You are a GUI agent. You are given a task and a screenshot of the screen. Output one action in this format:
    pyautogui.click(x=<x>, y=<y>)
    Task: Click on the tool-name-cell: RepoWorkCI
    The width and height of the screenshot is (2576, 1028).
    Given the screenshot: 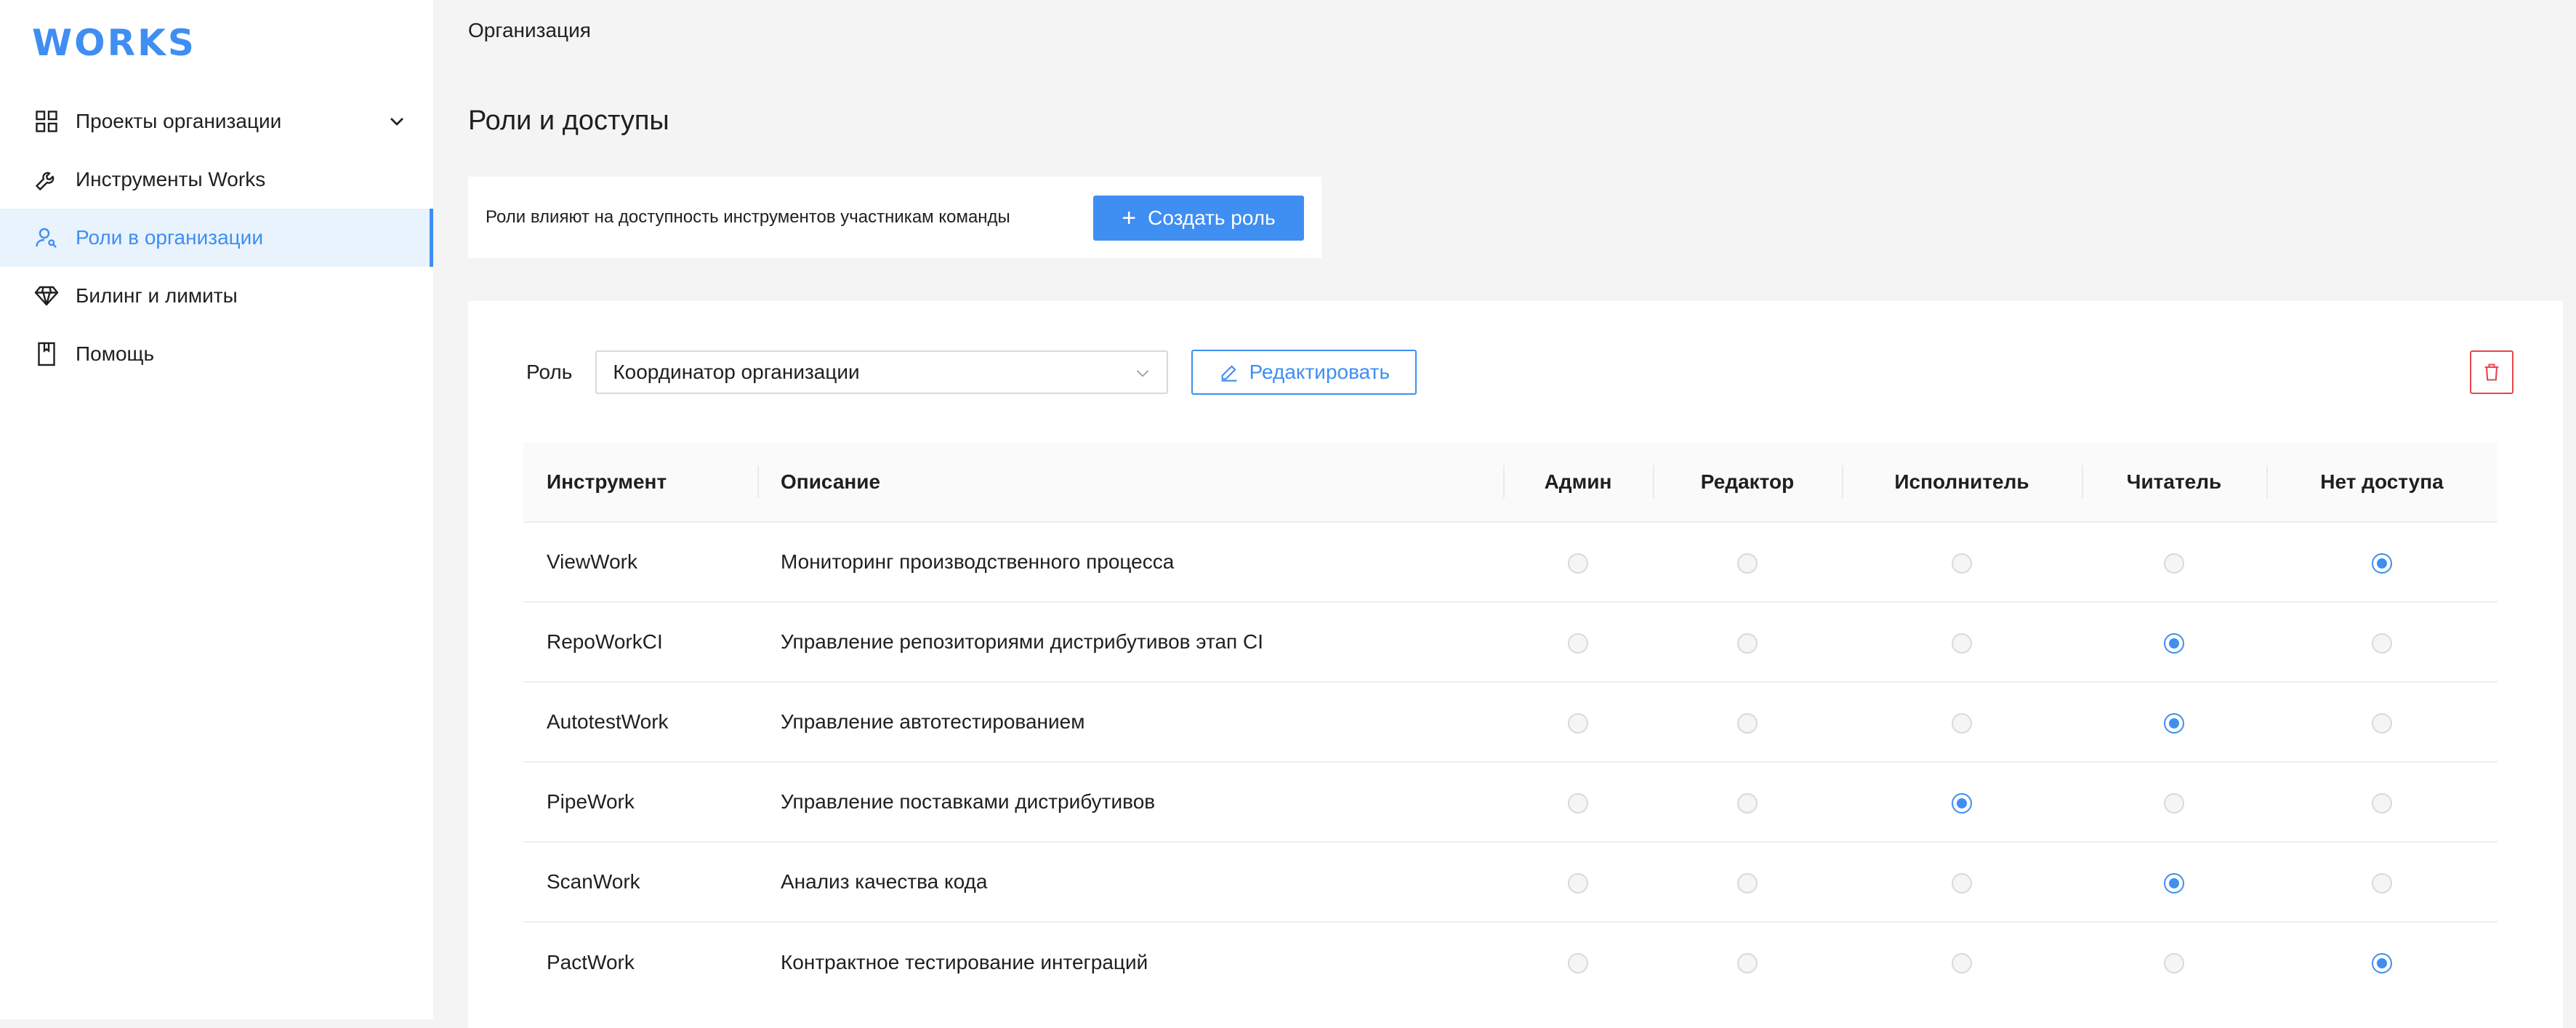 What is the action you would take?
    pyautogui.click(x=605, y=641)
    